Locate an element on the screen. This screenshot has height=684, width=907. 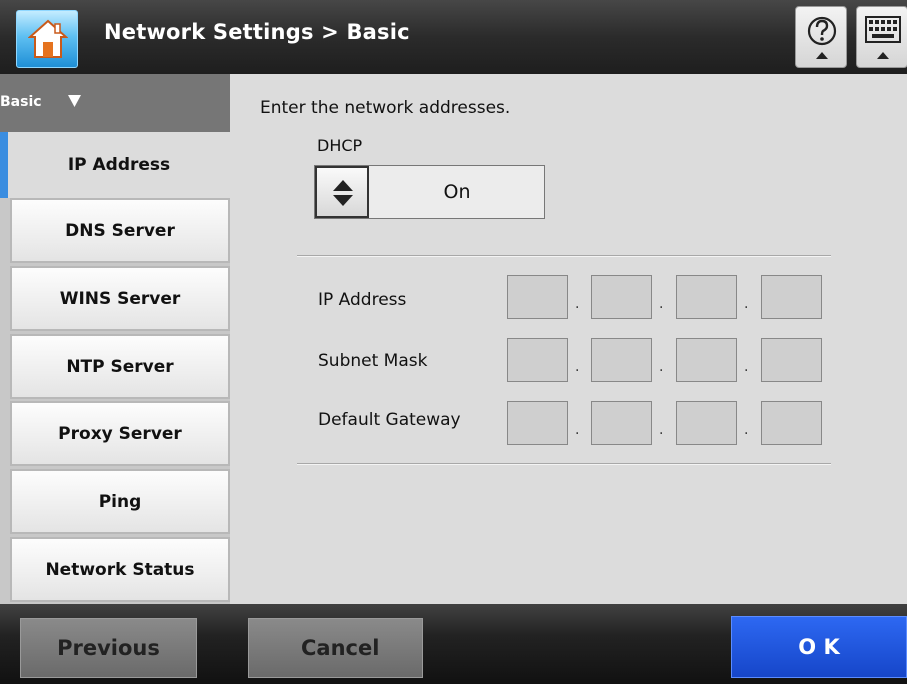
sidebar-item-network-status: Network Status is located at coordinates (120, 569).